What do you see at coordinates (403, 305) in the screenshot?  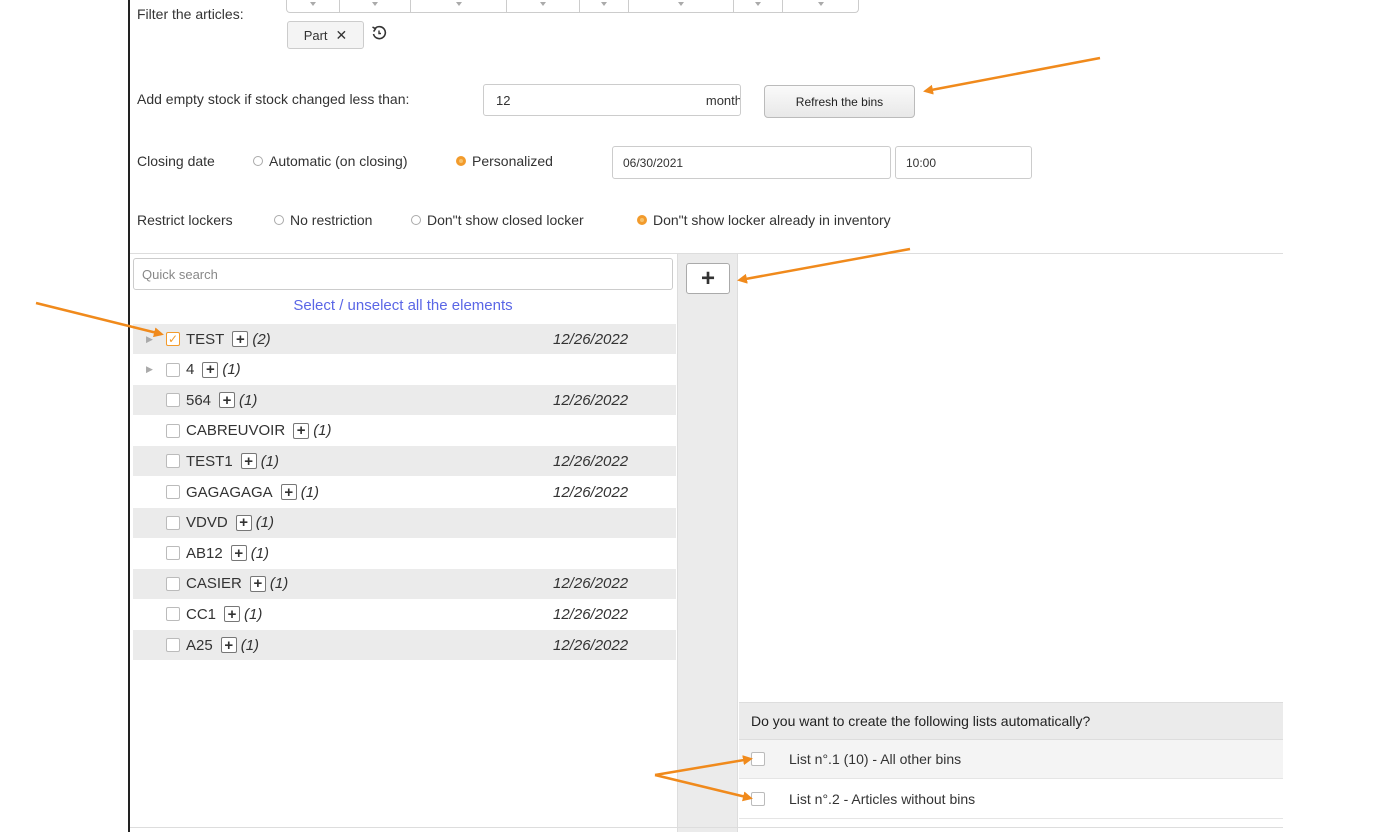 I see `select-all-link: Select / unselect all the elements` at bounding box center [403, 305].